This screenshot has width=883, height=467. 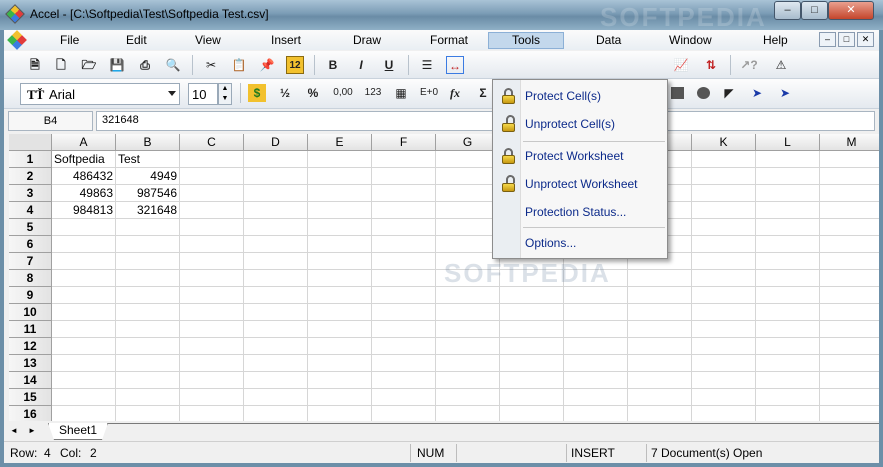 I want to click on column-header: B, so click(x=148, y=142).